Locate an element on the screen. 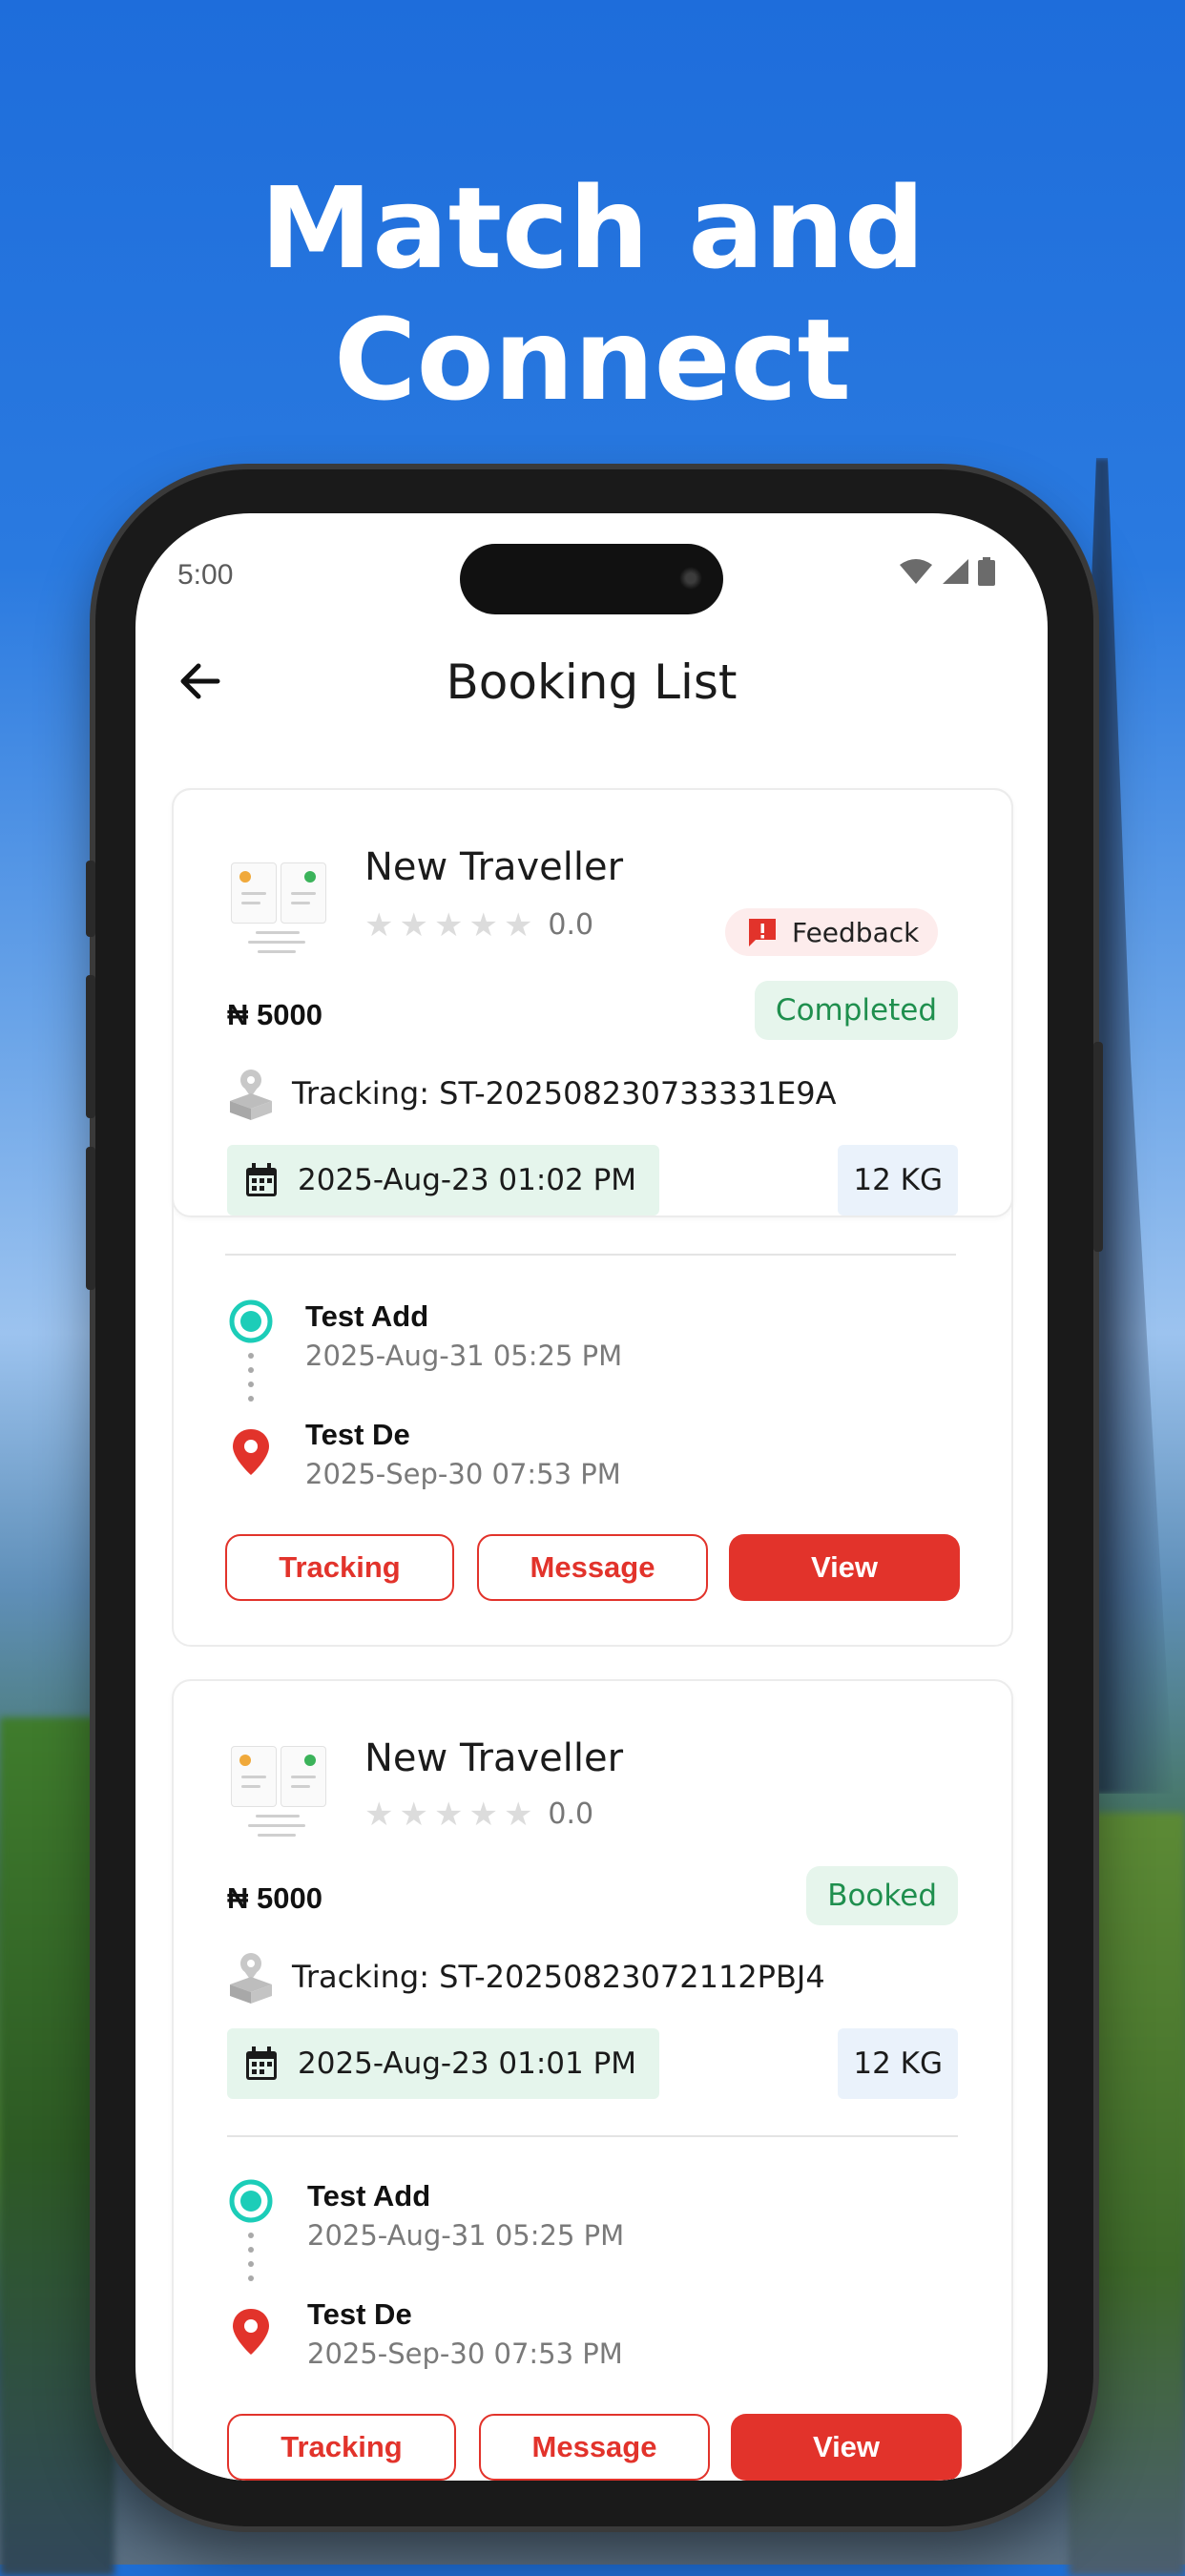 The image size is (1185, 2576). status-time: 5:00 is located at coordinates (206, 575).